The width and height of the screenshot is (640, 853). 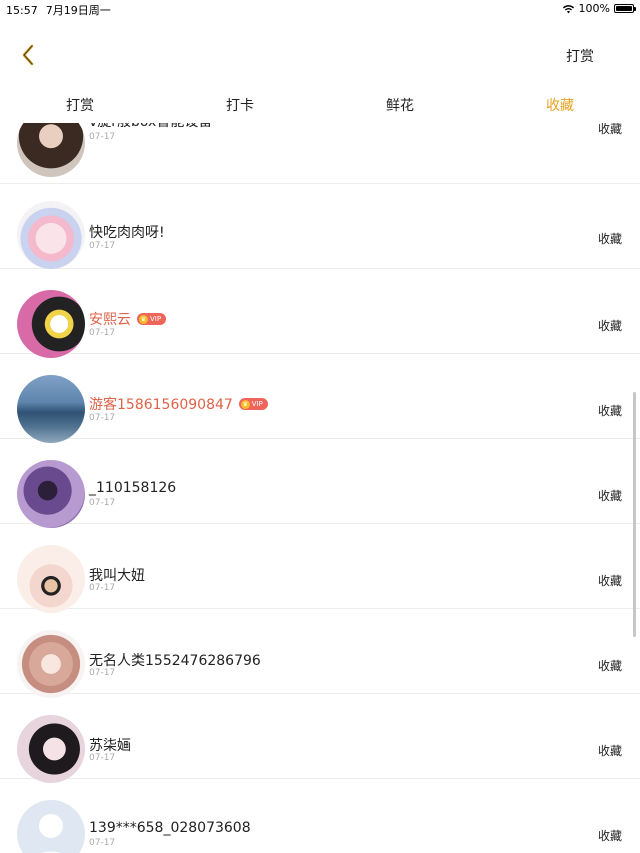 I want to click on user-name: v旋r般box智能设备, so click(x=150, y=127).